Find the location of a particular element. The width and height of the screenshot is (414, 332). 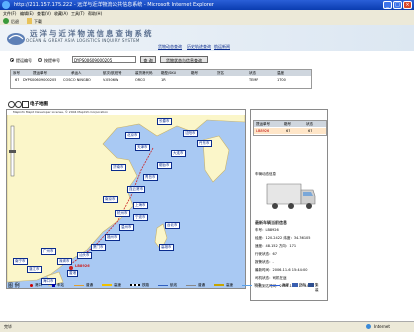

col-header: 货名 is located at coordinates (220, 73).